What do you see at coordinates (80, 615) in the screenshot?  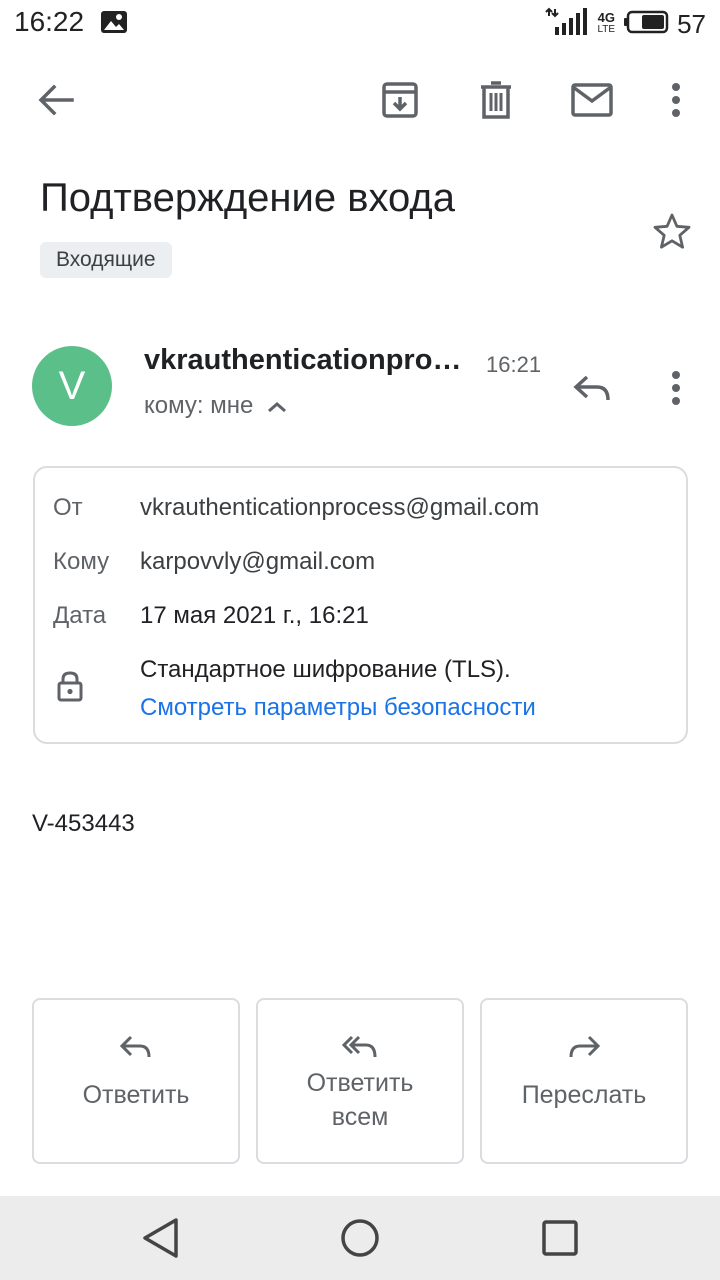 I see `date-label: Дата` at bounding box center [80, 615].